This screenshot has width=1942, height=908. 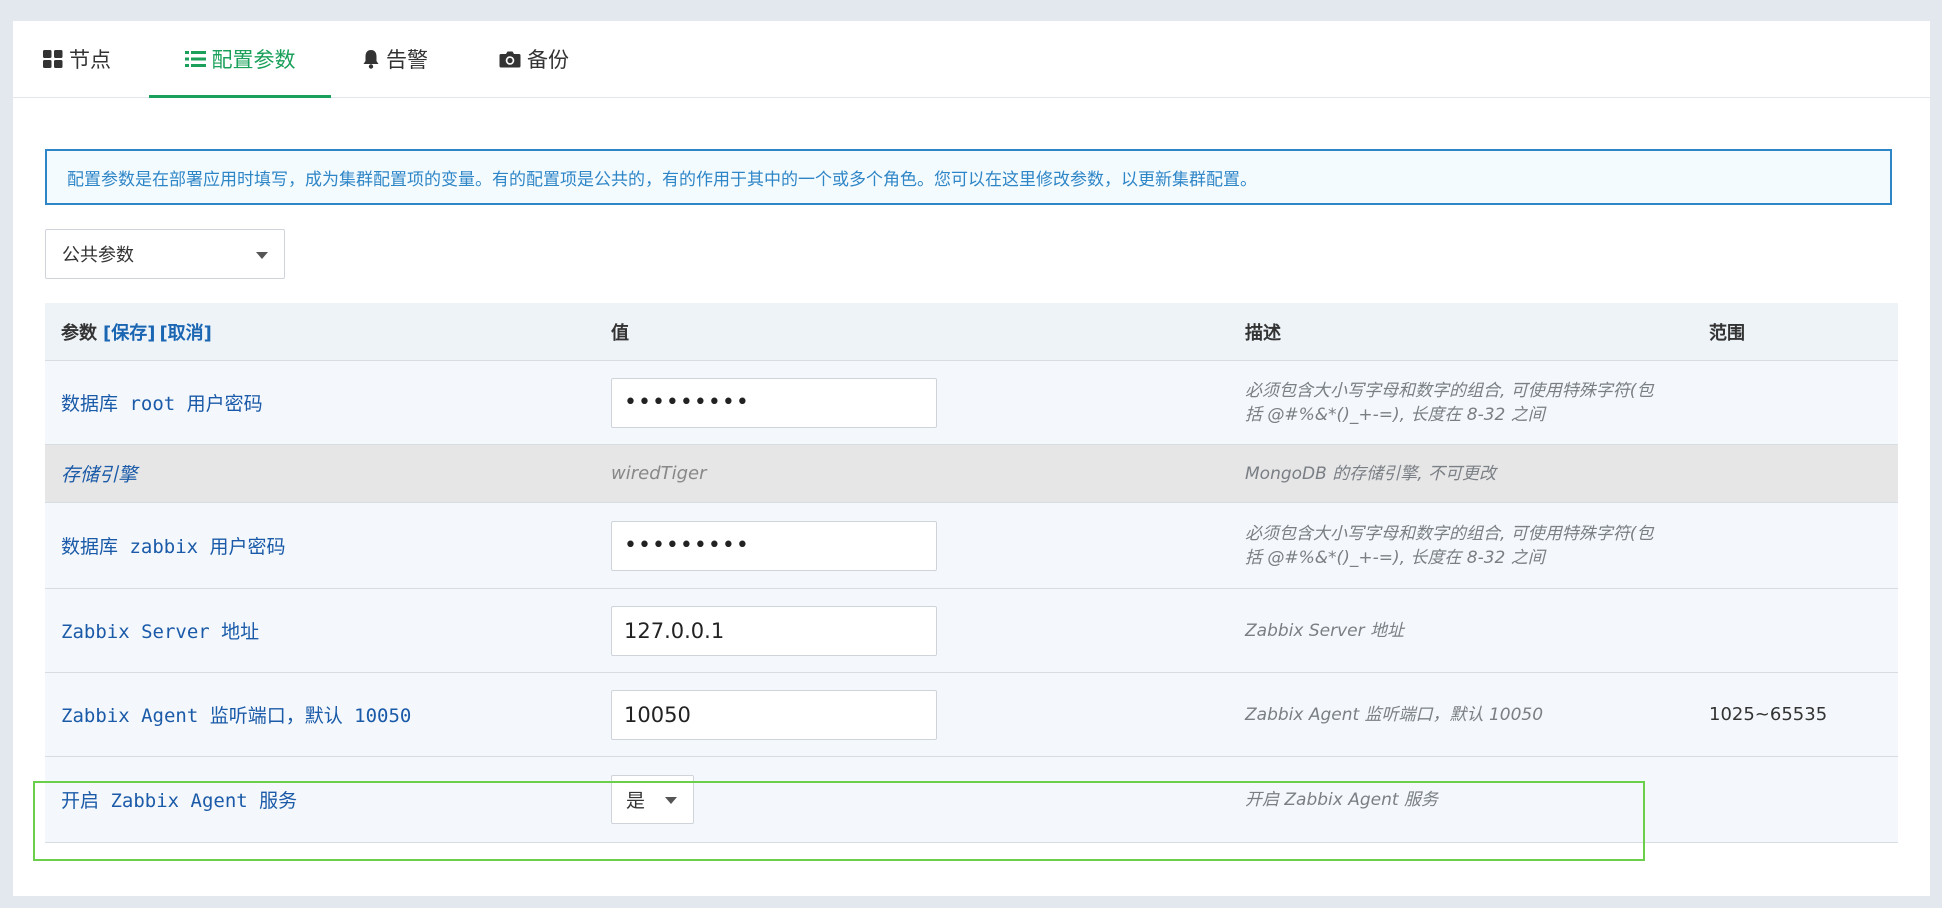 I want to click on camera-icon, so click(x=510, y=59).